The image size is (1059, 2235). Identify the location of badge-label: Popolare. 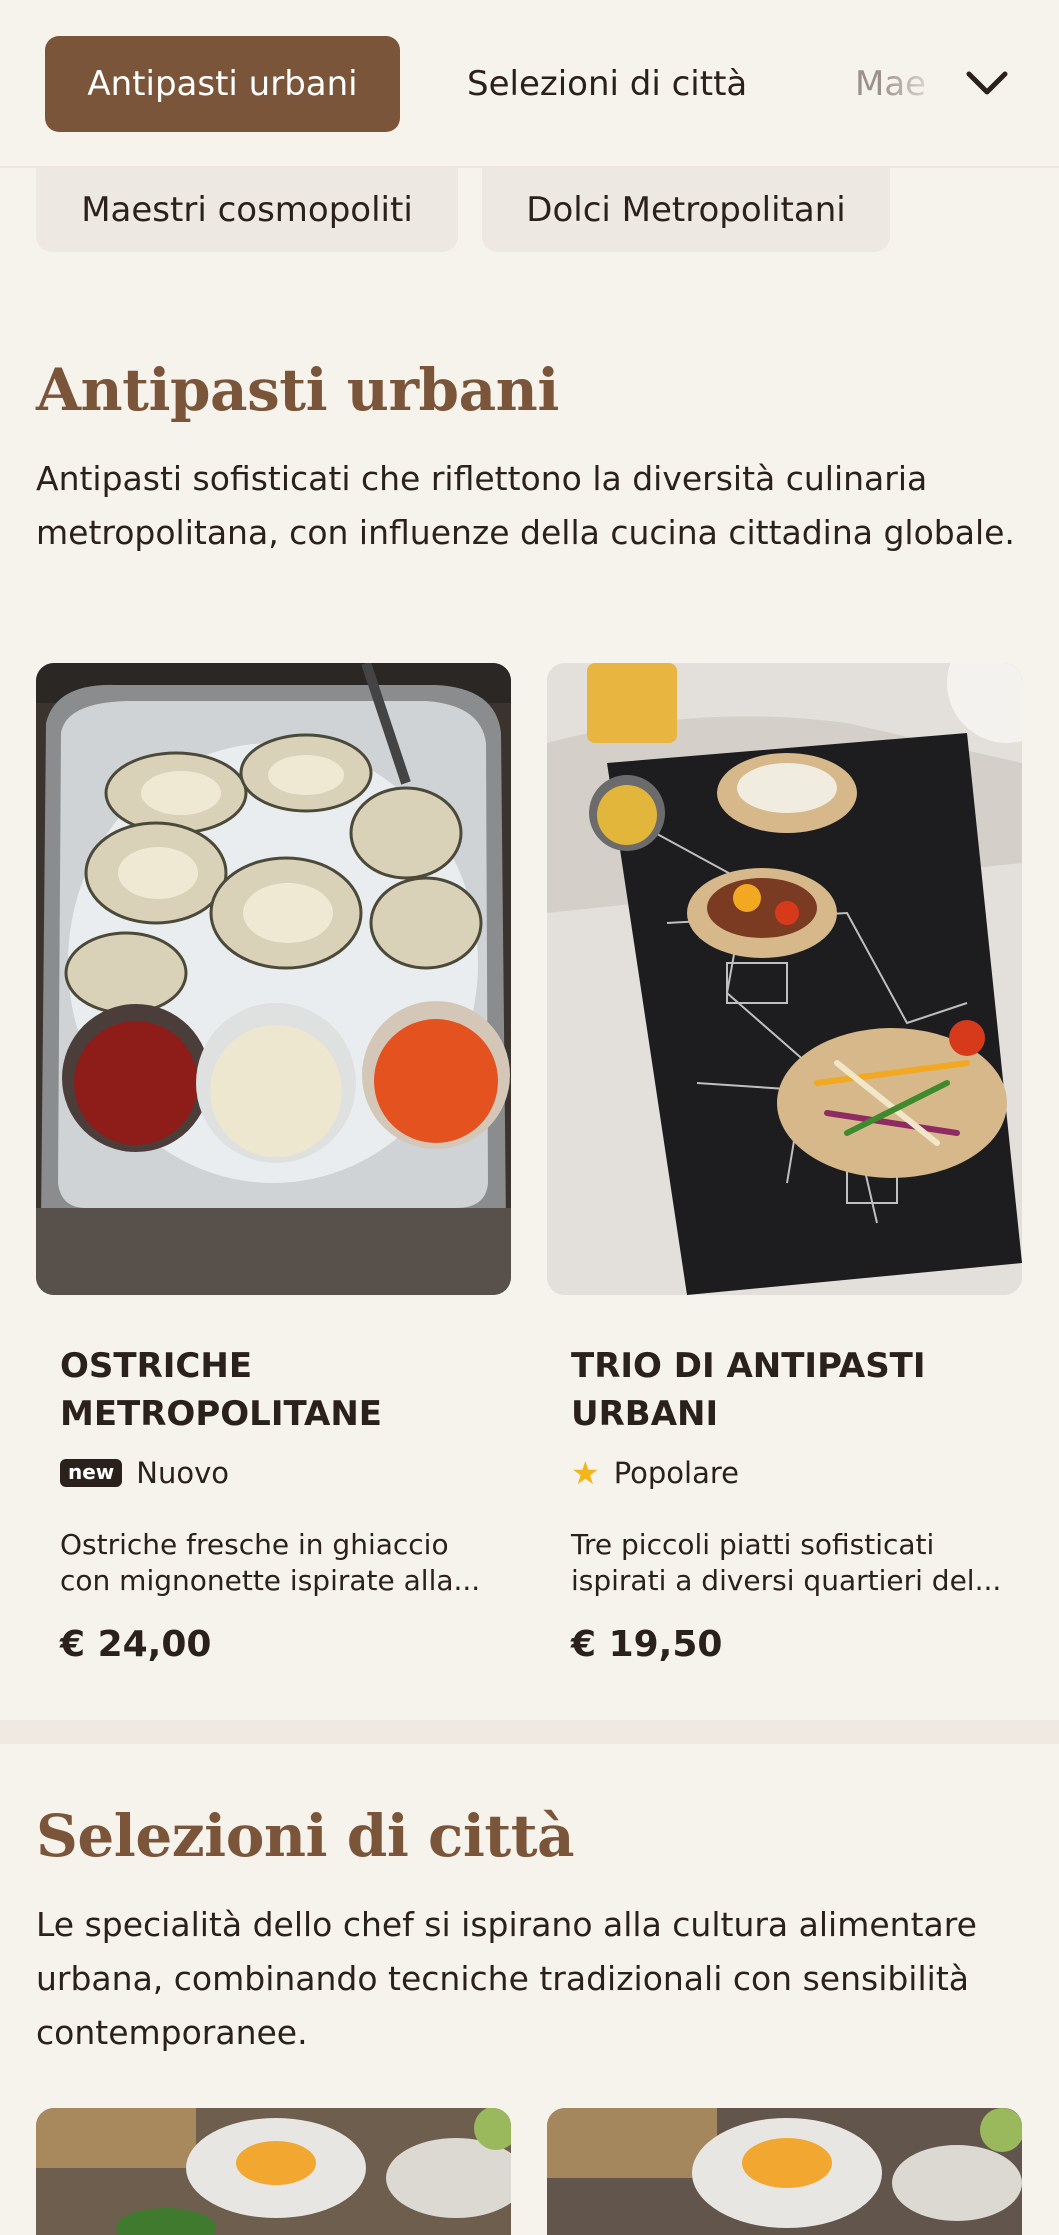
(676, 1473).